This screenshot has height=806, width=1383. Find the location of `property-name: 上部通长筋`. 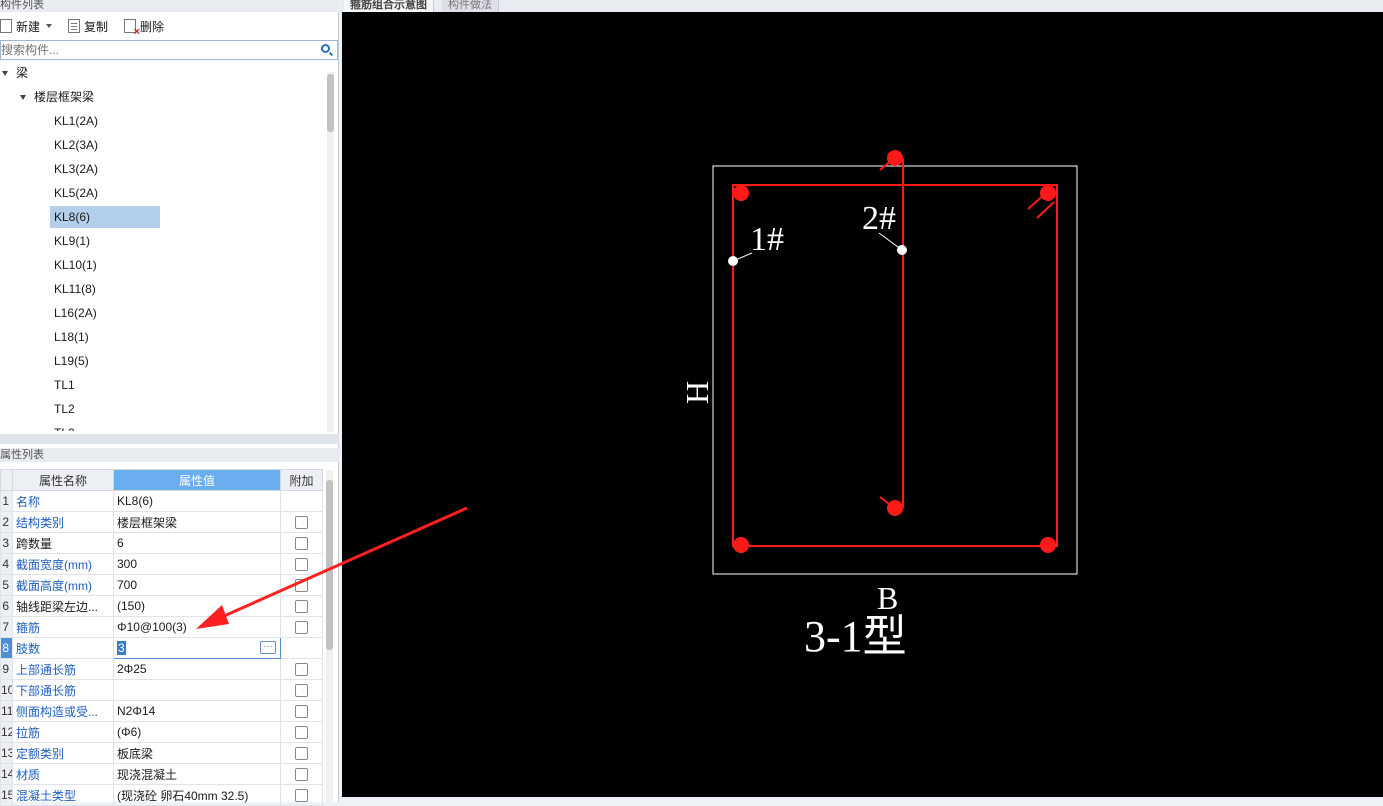

property-name: 上部通长筋 is located at coordinates (63, 669).